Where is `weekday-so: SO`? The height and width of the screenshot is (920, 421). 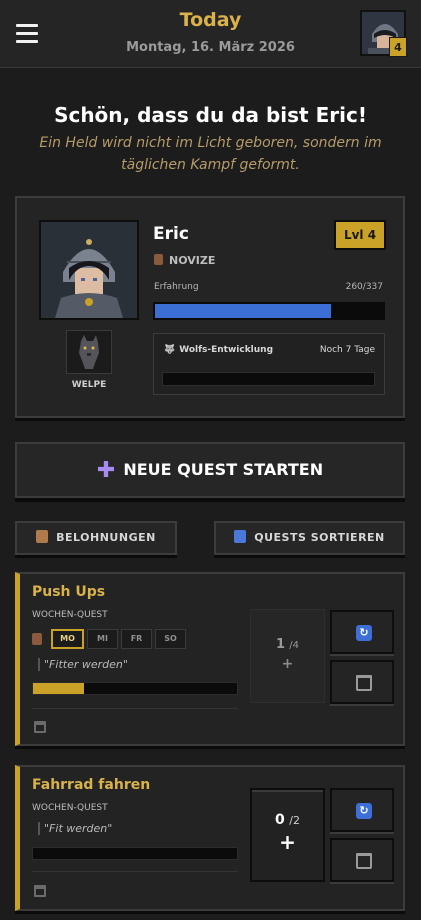 weekday-so: SO is located at coordinates (170, 639).